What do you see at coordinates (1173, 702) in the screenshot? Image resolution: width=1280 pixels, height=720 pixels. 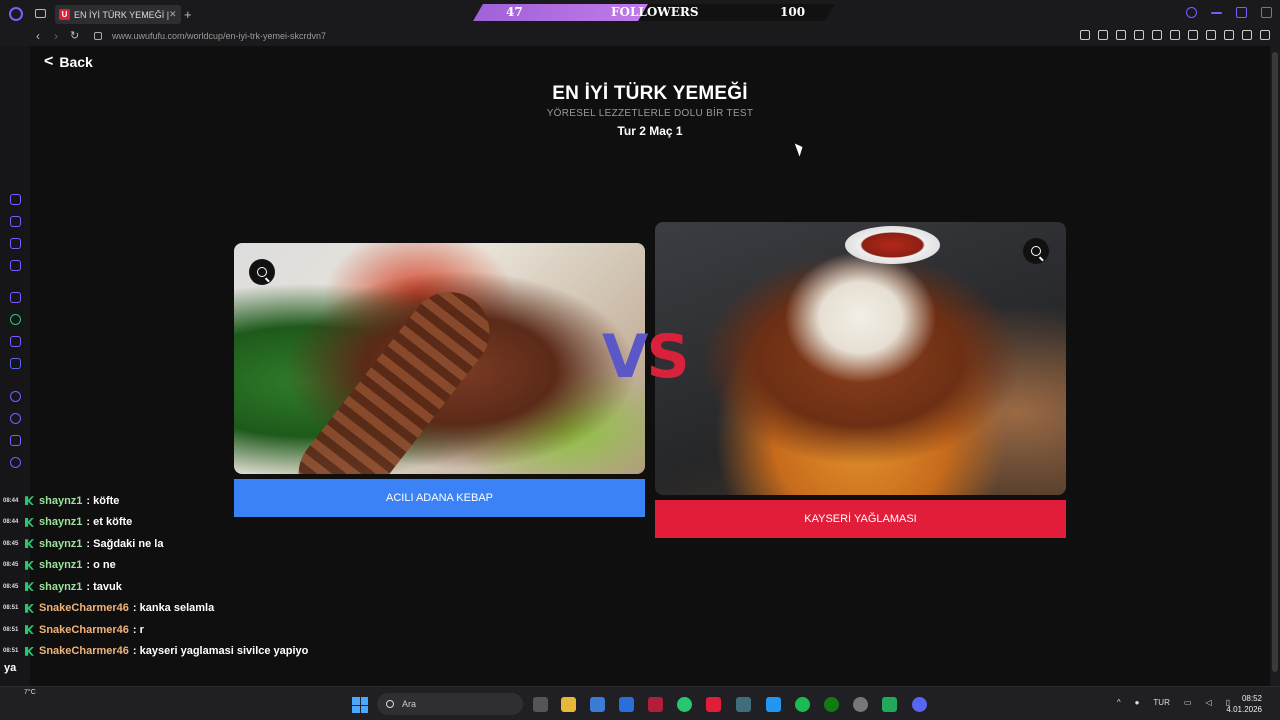 I see `system-tray: ^ ● TUR ▭ ◁ ▯` at bounding box center [1173, 702].